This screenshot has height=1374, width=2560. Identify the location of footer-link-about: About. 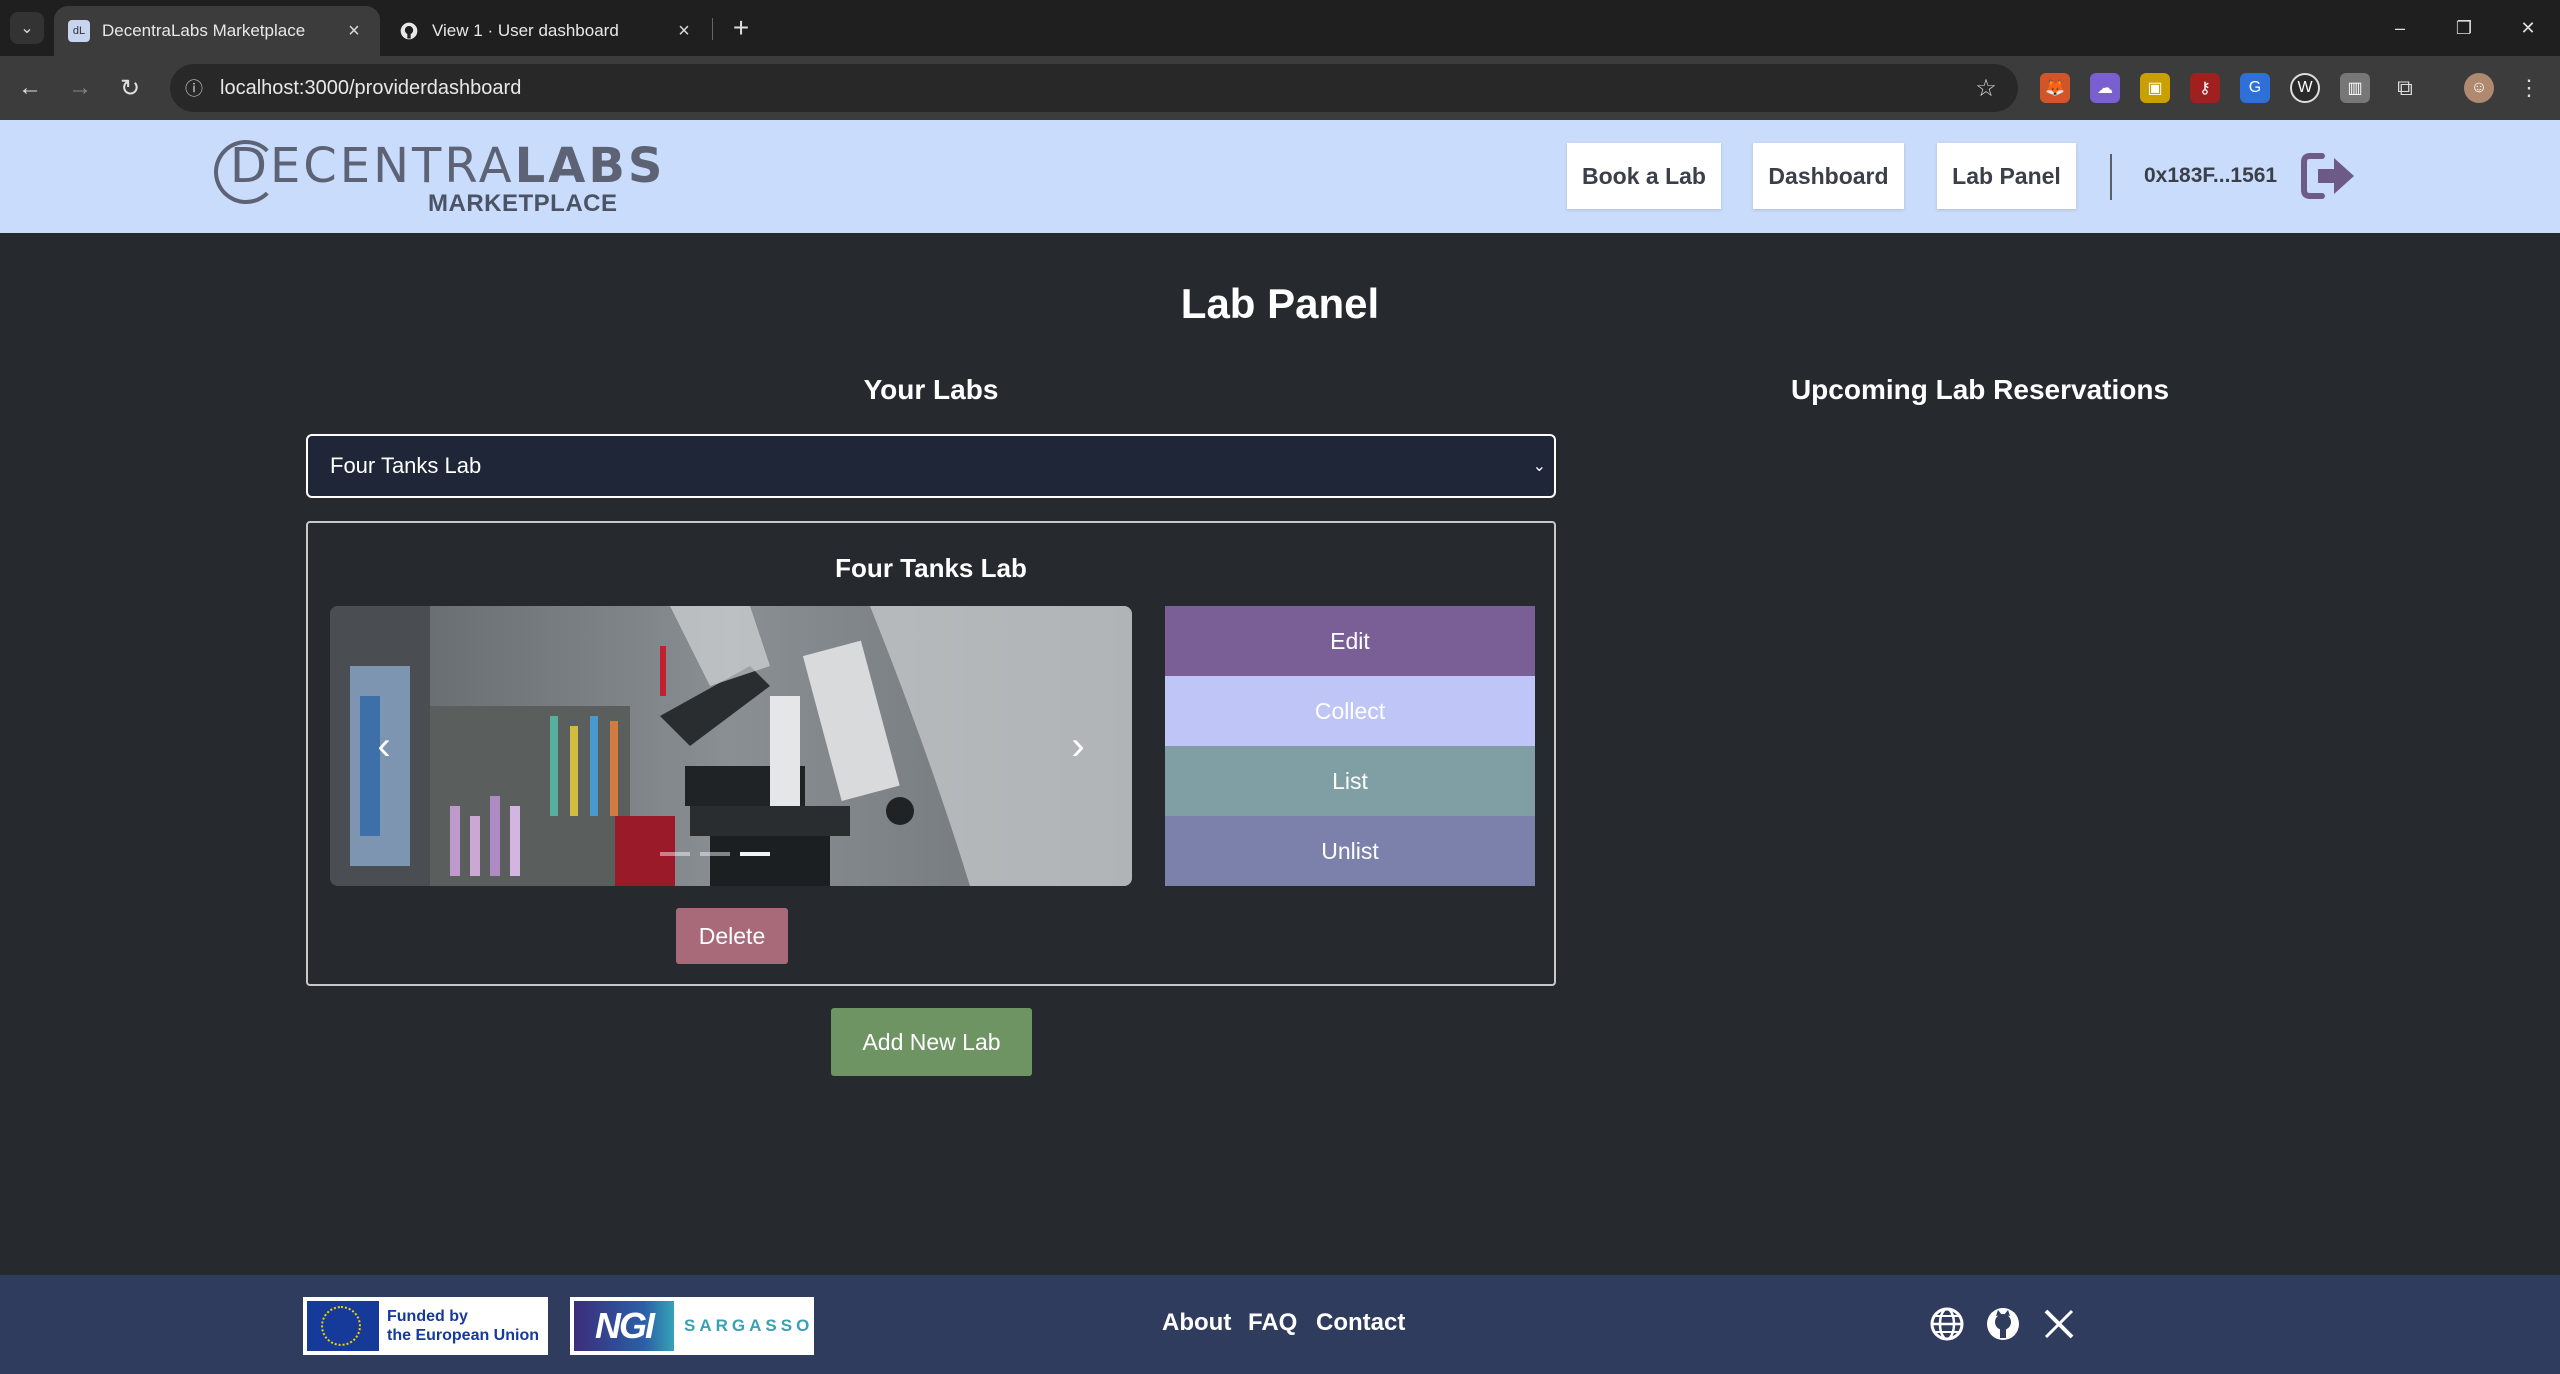
(1196, 1323).